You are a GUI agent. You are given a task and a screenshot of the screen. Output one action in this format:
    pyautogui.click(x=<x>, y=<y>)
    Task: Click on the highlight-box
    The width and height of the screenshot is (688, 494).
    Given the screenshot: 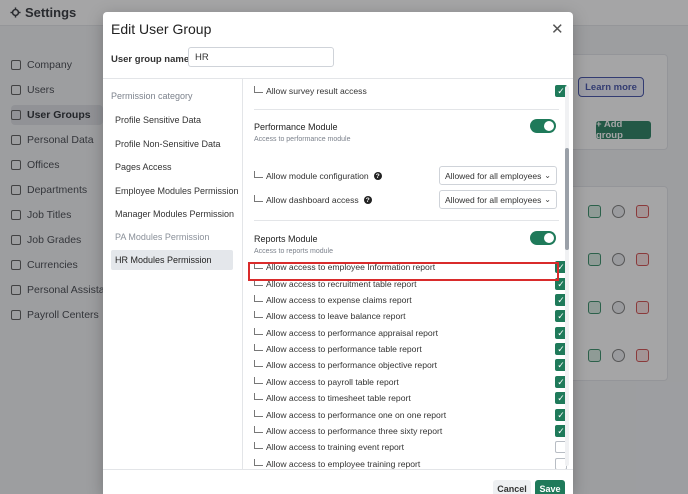 What is the action you would take?
    pyautogui.click(x=403, y=271)
    